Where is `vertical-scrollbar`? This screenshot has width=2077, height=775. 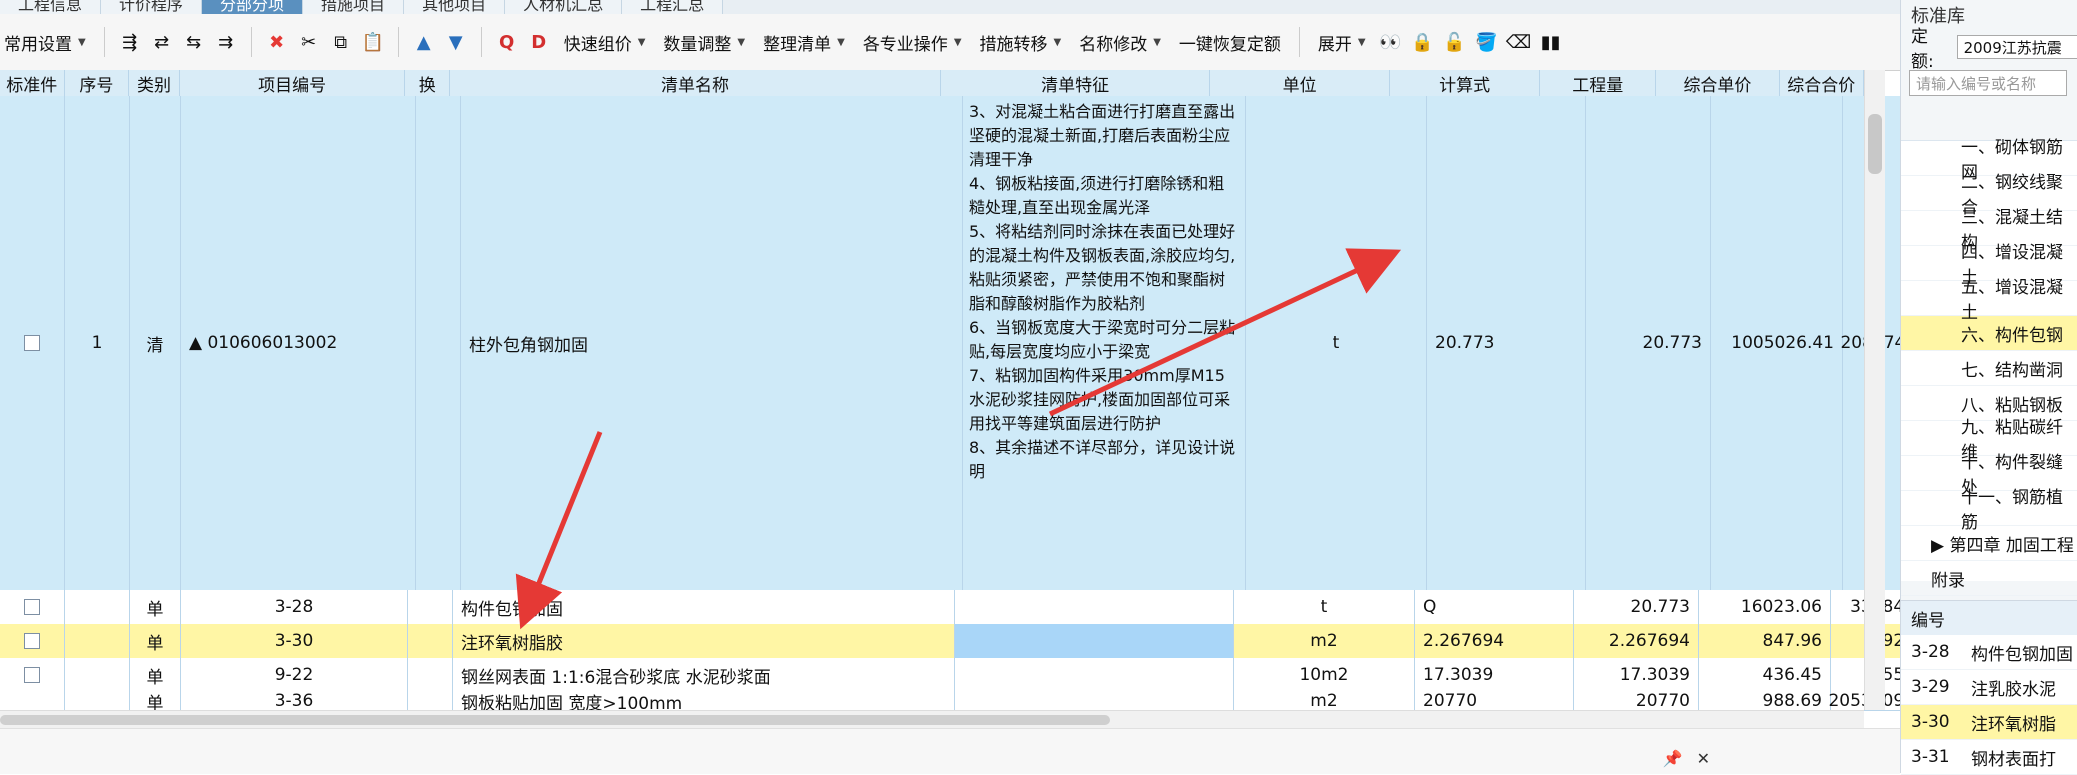 vertical-scrollbar is located at coordinates (1874, 390).